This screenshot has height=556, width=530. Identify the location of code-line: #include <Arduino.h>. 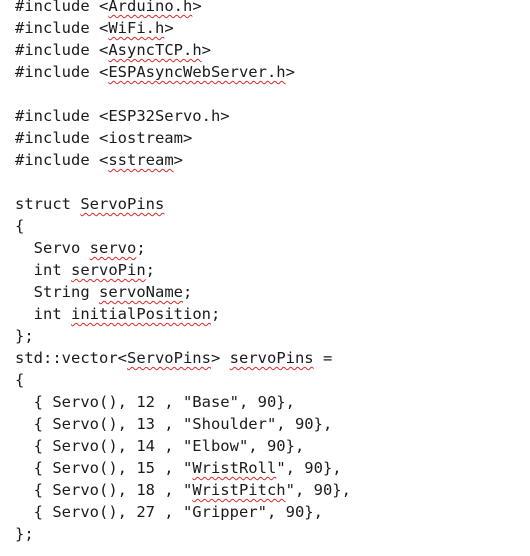
(270, 8).